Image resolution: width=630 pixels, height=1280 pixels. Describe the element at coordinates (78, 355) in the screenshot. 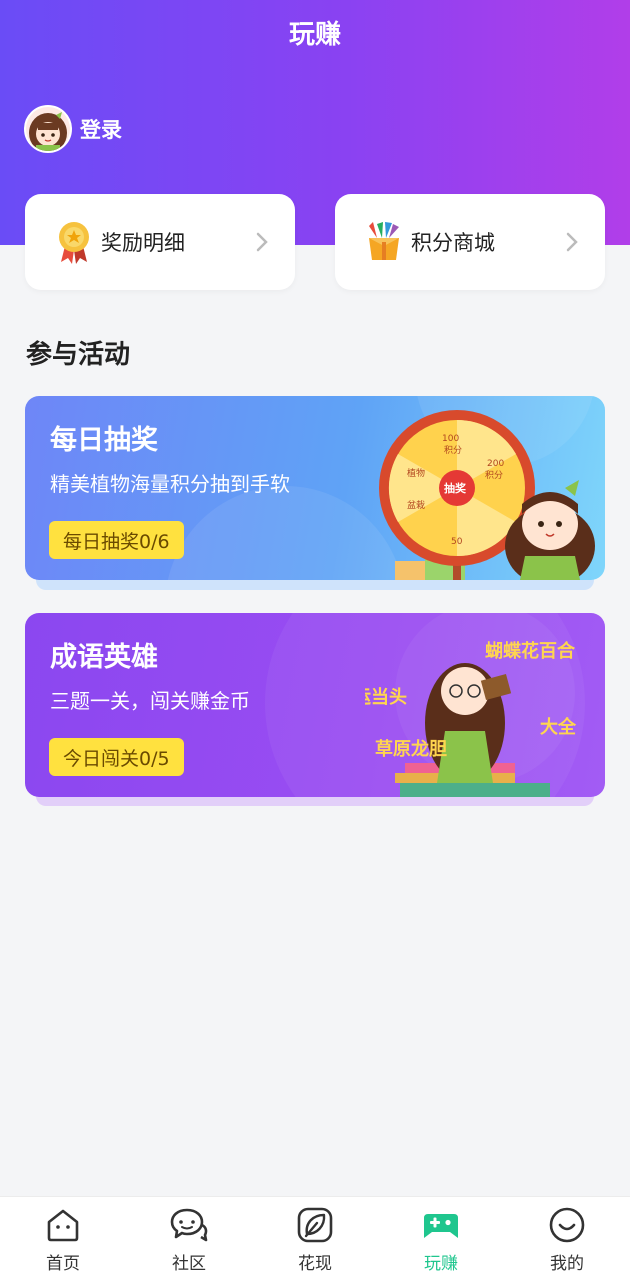

I see `section-title: 参与活动` at that location.